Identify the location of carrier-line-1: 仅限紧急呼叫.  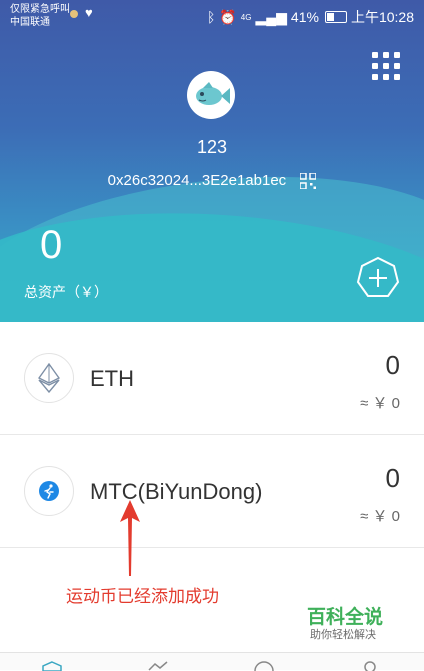
(40, 9).